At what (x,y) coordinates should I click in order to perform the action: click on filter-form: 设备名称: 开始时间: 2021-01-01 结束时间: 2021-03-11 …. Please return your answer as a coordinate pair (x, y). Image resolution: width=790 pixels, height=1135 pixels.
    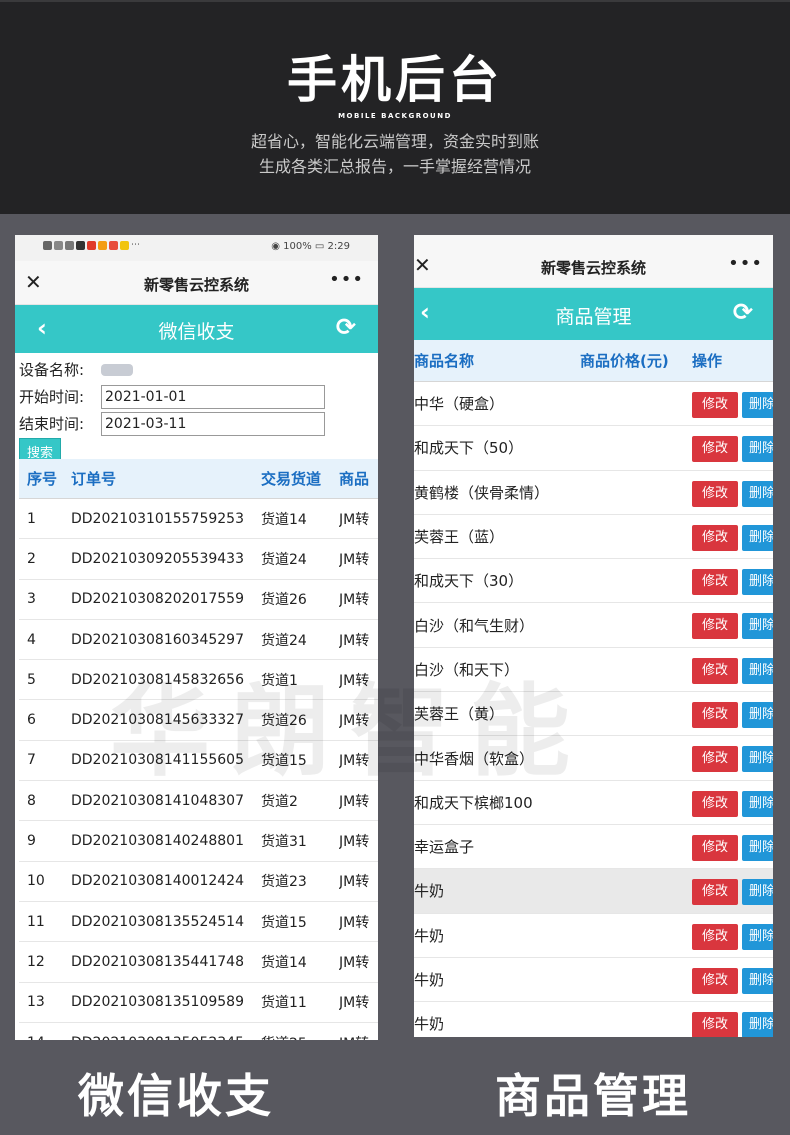
    Looking at the image, I should click on (196, 409).